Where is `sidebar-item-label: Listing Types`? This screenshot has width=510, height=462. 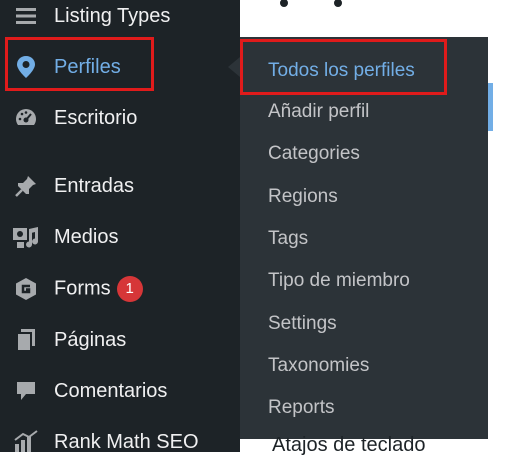 sidebar-item-label: Listing Types is located at coordinates (112, 15).